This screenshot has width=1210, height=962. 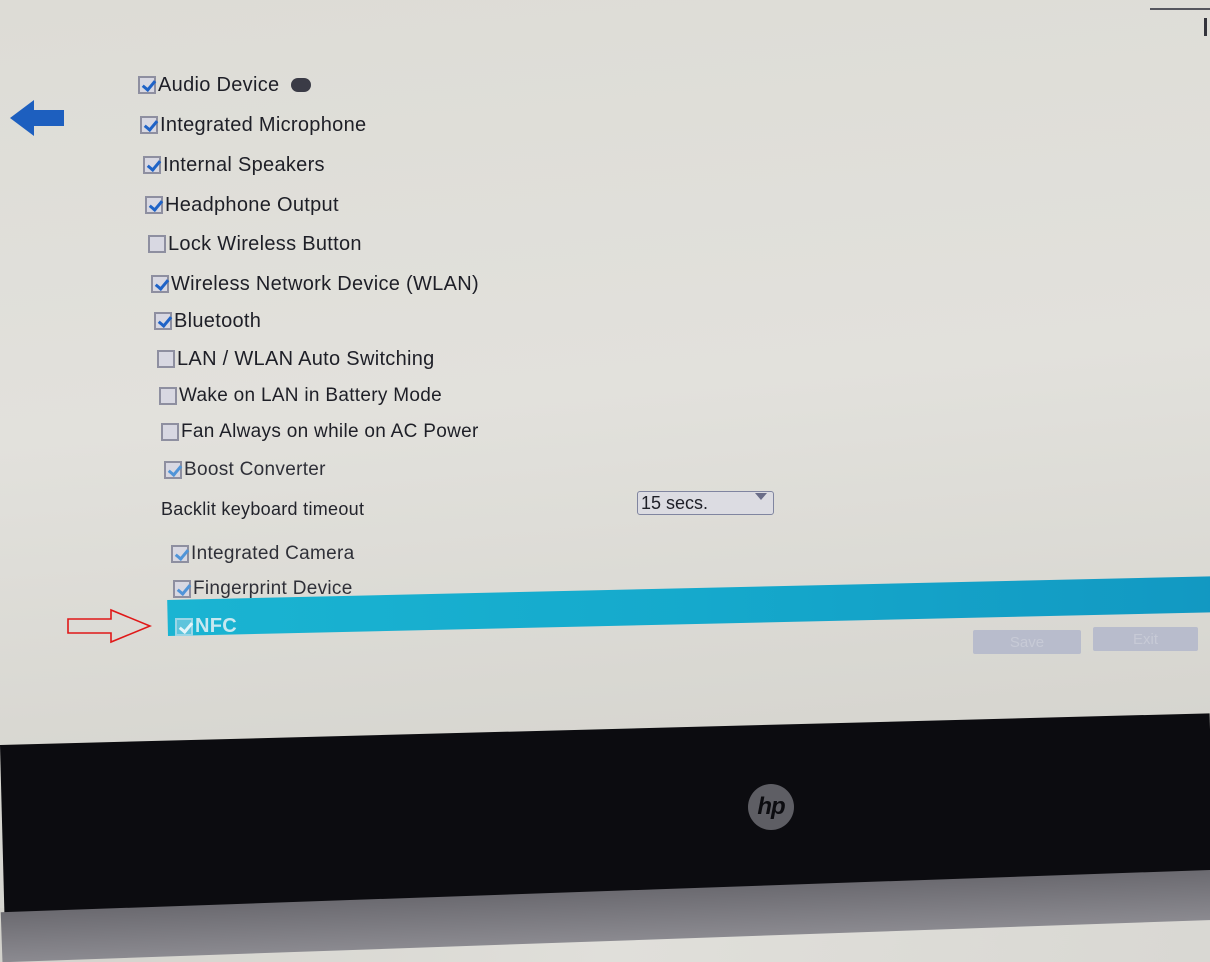 I want to click on backlit-keyboard-timeout-label: Backlit keyboard timeout, so click(x=263, y=509).